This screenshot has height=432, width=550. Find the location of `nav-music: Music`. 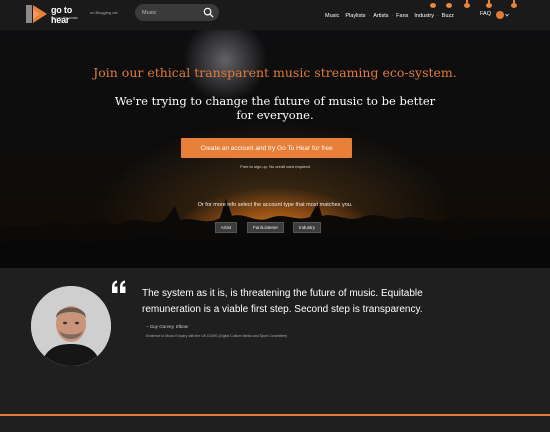

nav-music: Music is located at coordinates (332, 16).